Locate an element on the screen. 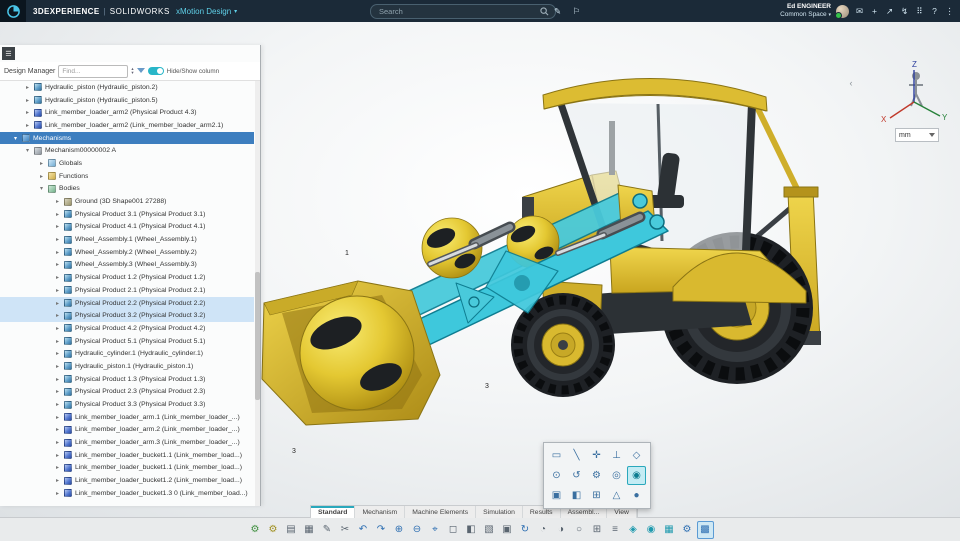 The width and height of the screenshot is (960, 541). sim-settings-button: ⚙ is located at coordinates (687, 530).